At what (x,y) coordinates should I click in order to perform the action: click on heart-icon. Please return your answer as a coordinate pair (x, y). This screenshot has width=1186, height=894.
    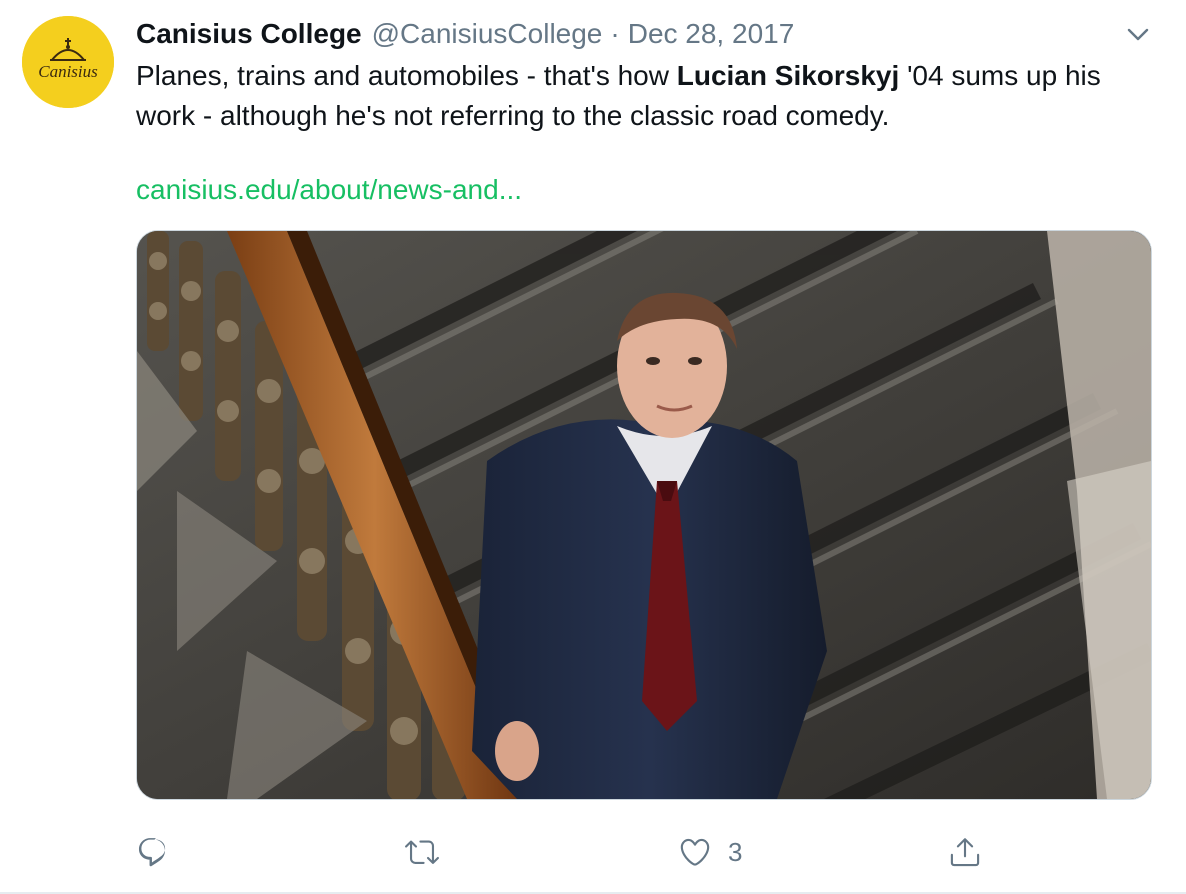
    Looking at the image, I should click on (695, 852).